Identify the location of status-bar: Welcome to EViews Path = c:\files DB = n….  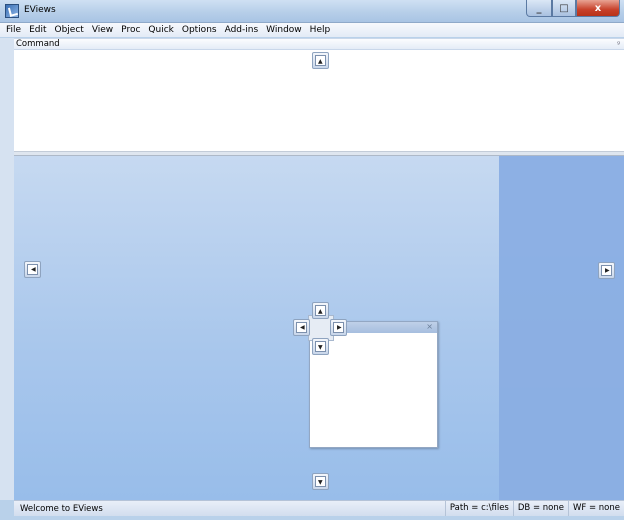
(319, 508).